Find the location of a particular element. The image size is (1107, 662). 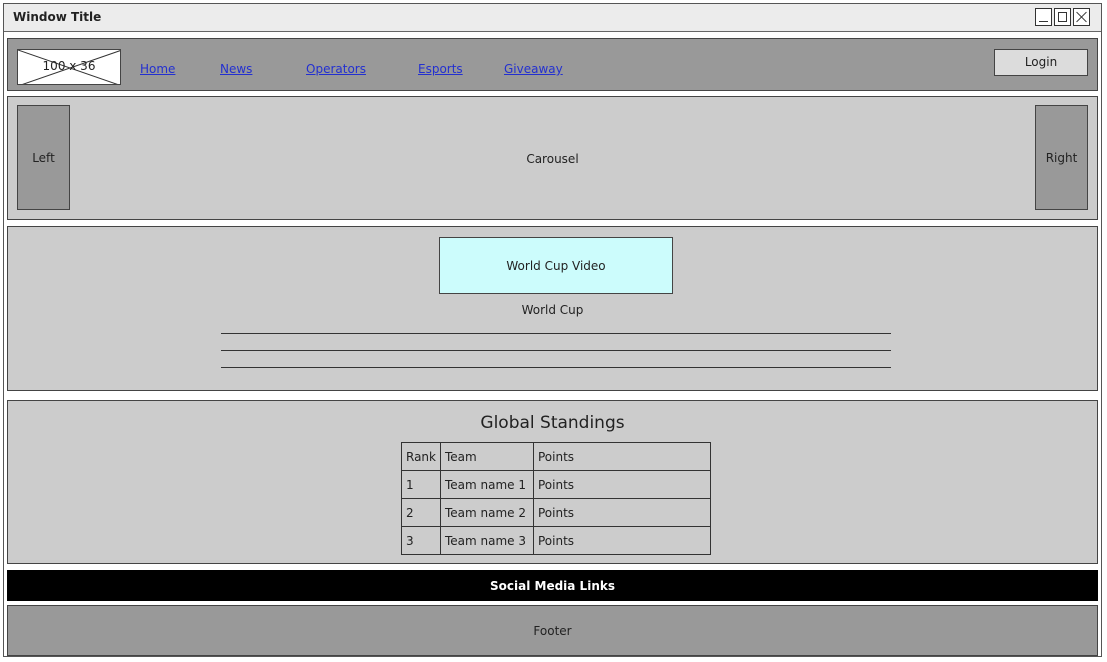

login-button: Login is located at coordinates (1041, 62).